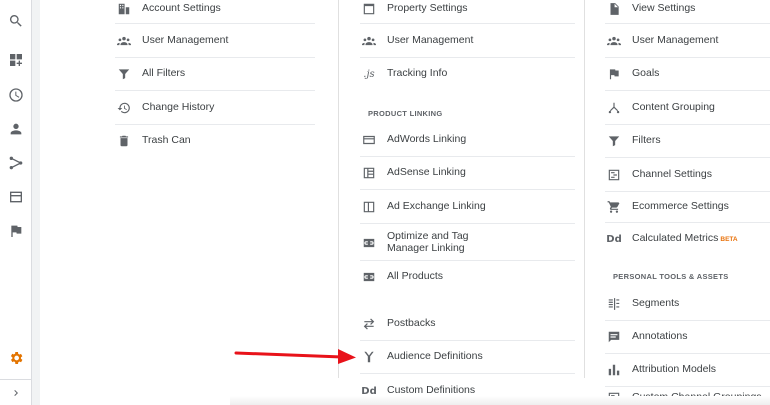  I want to click on annotation-icon, so click(614, 337).